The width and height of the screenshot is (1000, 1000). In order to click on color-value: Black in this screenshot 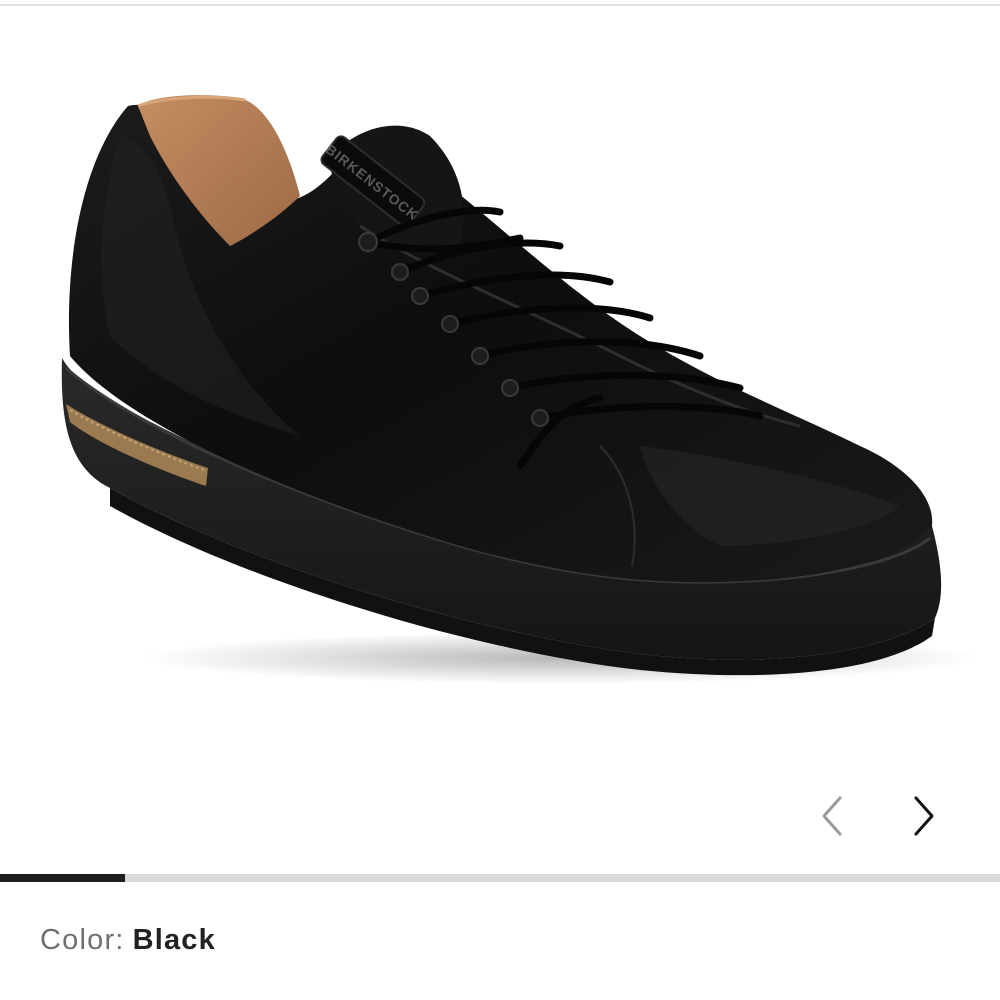, I will do `click(174, 940)`.